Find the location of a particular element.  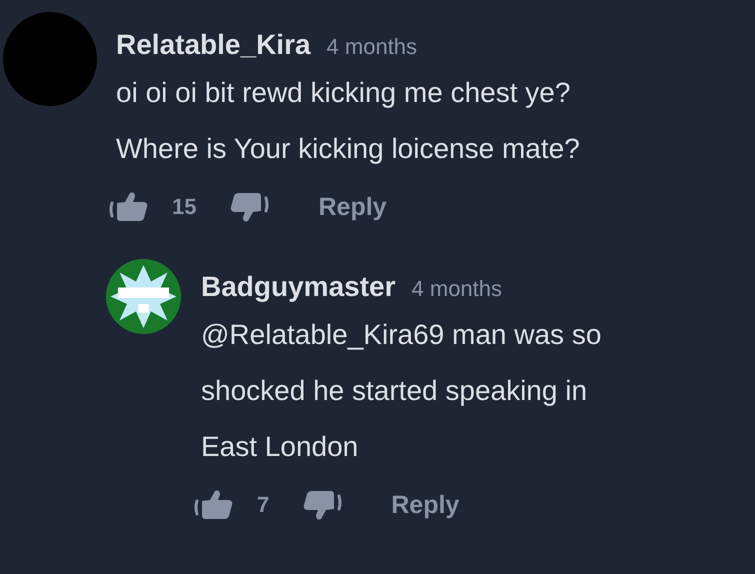

comment-text: @Relatable_Kira69 man was so shocked he started speaking in East London is located at coordinates (401, 391).